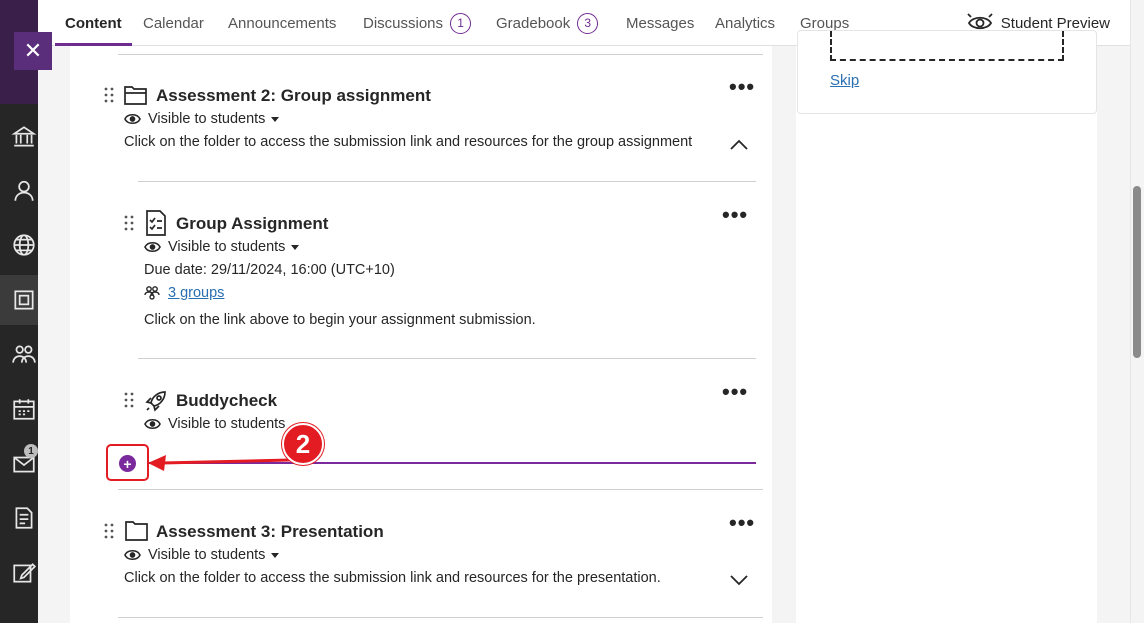  I want to click on dropzone, so click(947, 46).